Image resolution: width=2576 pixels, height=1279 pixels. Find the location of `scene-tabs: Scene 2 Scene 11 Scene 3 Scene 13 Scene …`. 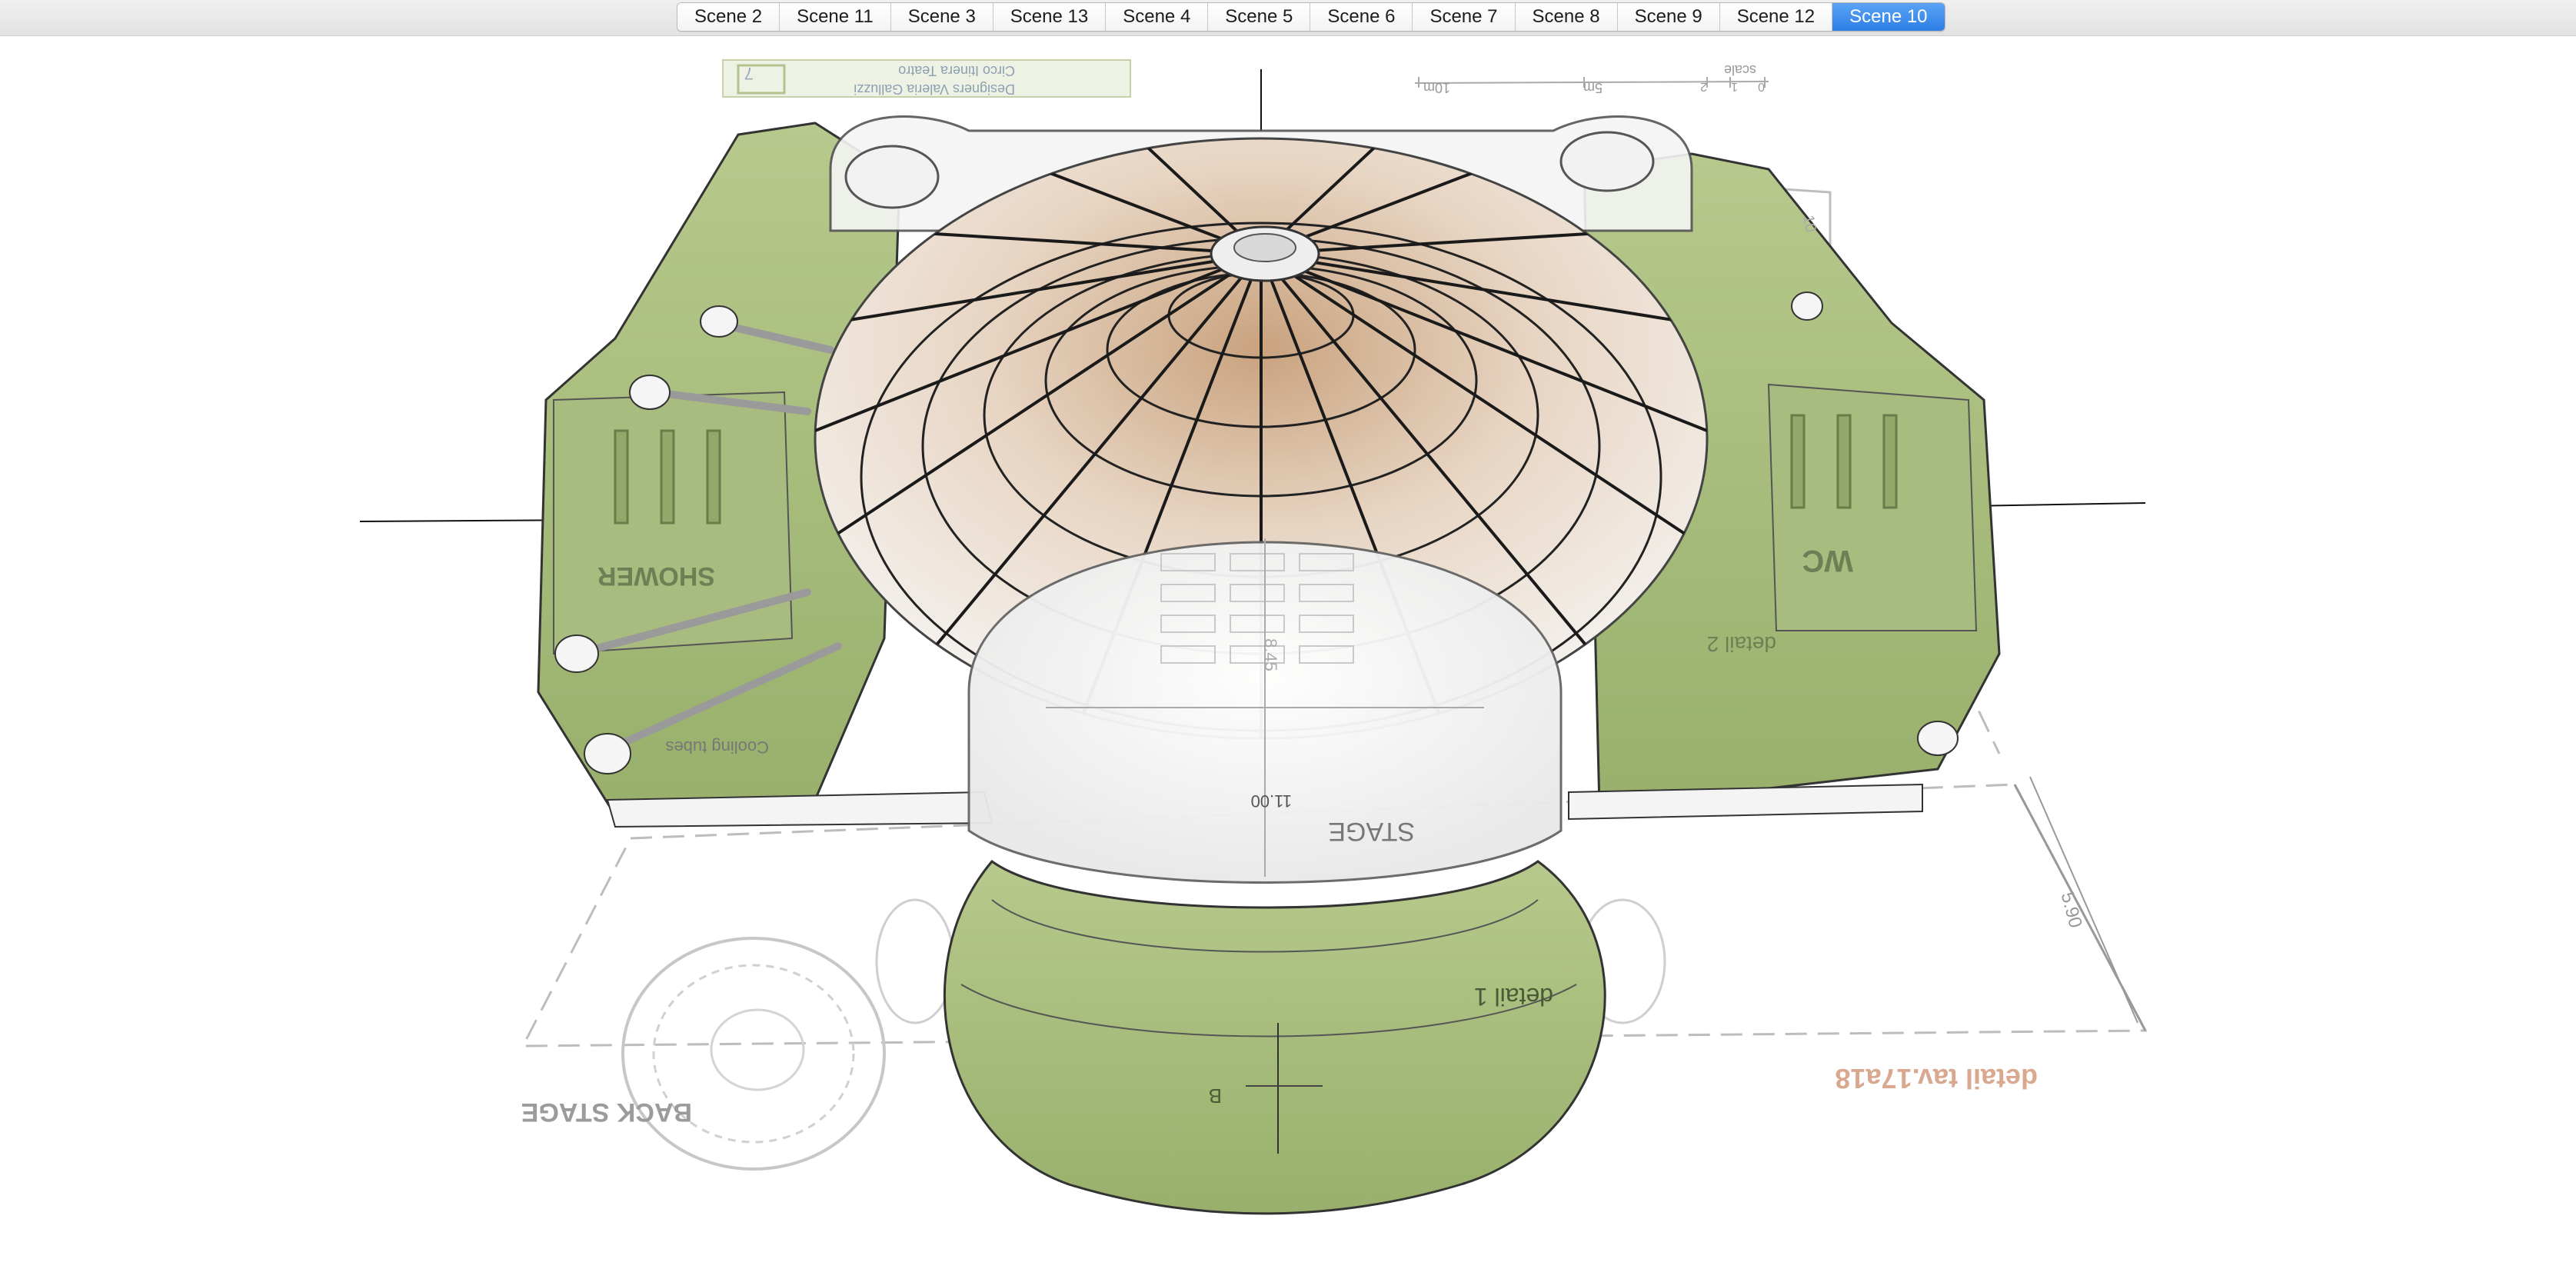

scene-tabs: Scene 2 Scene 11 Scene 3 Scene 13 Scene … is located at coordinates (1311, 17).